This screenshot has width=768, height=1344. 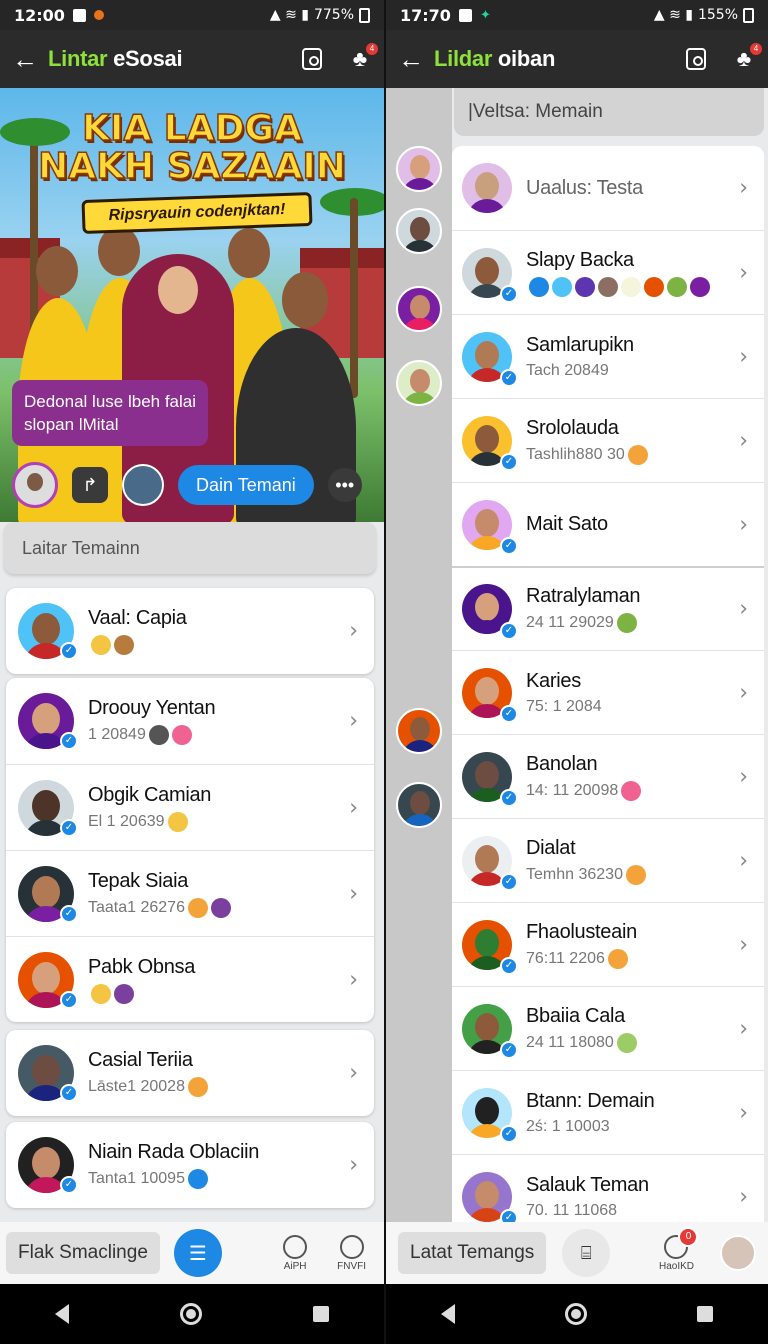 I want to click on list-item: ✓ Droouy Yentan 1 20849 ›, so click(x=190, y=721).